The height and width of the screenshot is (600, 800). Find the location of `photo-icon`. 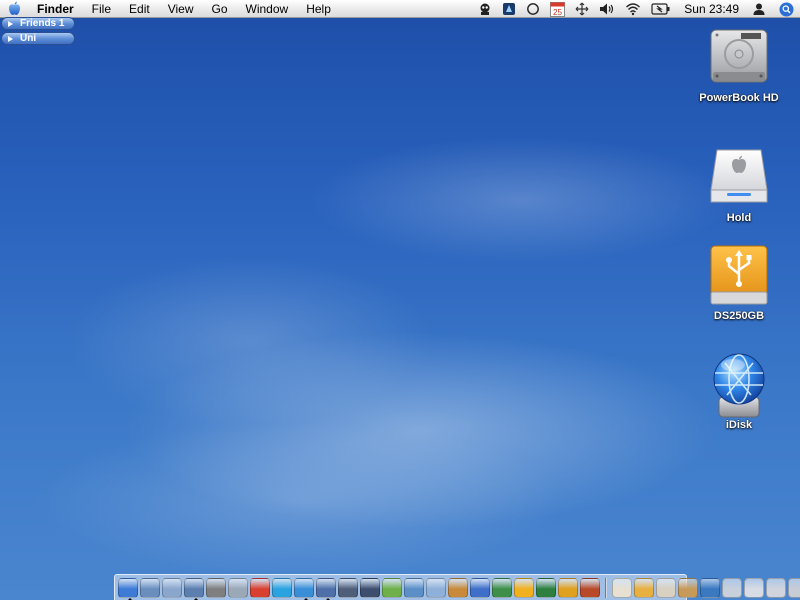

photo-icon is located at coordinates (348, 587).